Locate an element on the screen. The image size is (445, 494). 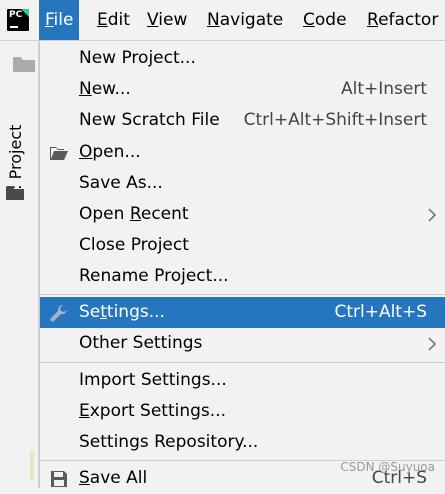
folder-icon is located at coordinates (24, 64).